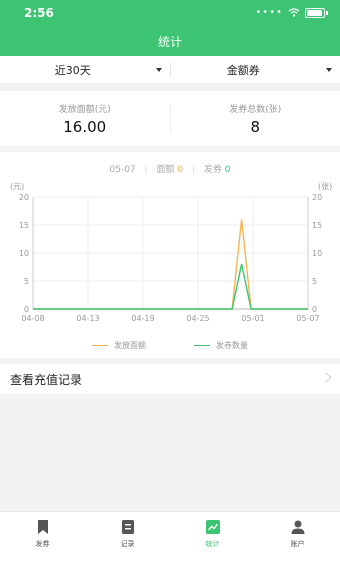 Image resolution: width=340 pixels, height=566 pixels. What do you see at coordinates (72, 70) in the screenshot?
I see `period-label: 近30天` at bounding box center [72, 70].